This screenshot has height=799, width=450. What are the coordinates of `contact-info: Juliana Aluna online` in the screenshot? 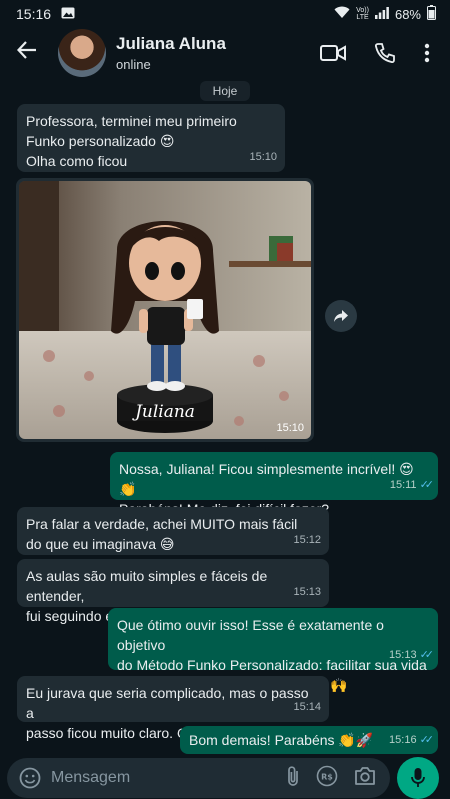 It's located at (171, 53).